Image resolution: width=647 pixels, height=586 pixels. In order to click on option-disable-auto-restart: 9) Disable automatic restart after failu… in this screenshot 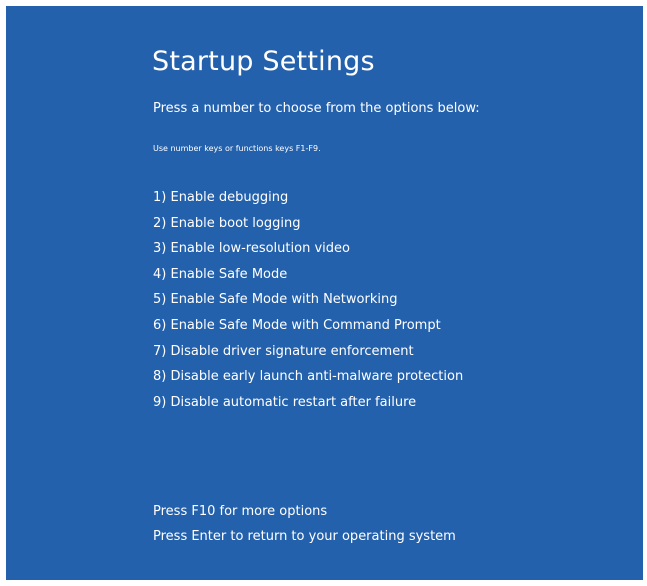, I will do `click(308, 406)`.